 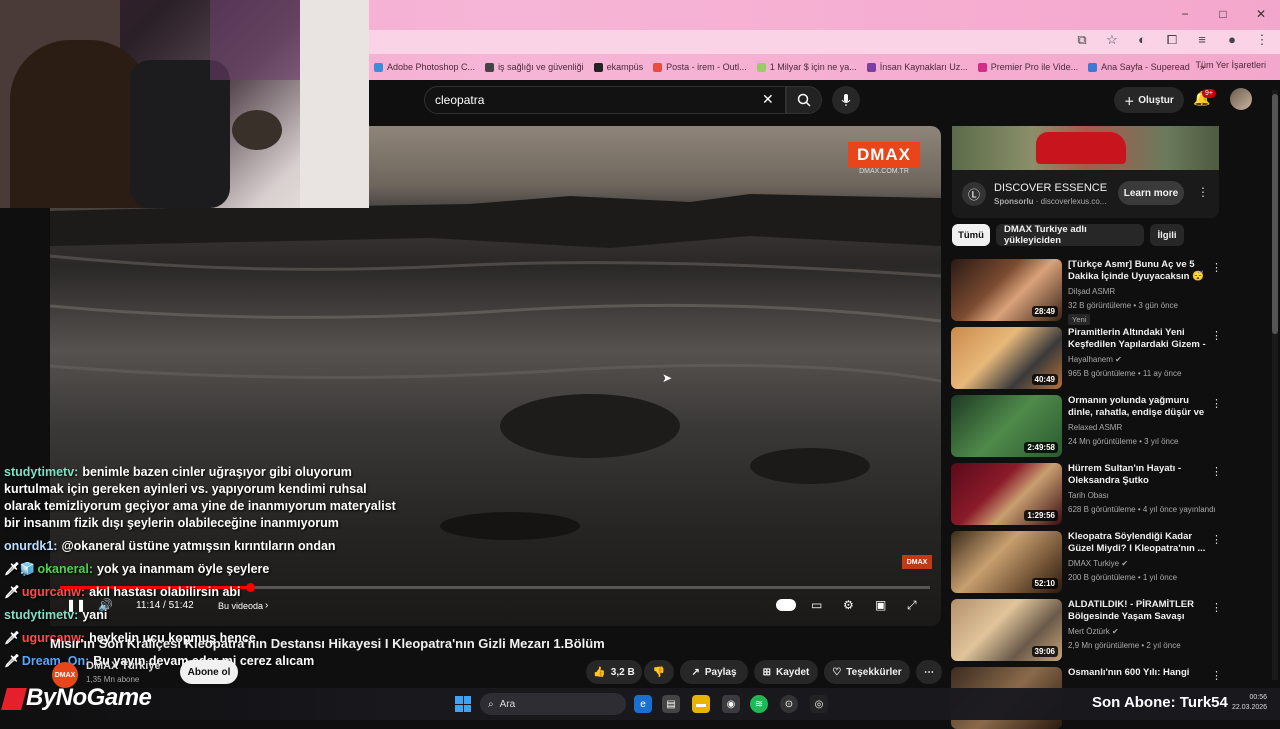 What do you see at coordinates (1070, 235) in the screenshot?
I see `chip-uploader: DMAX Turkiye adlı yükleyiciden` at bounding box center [1070, 235].